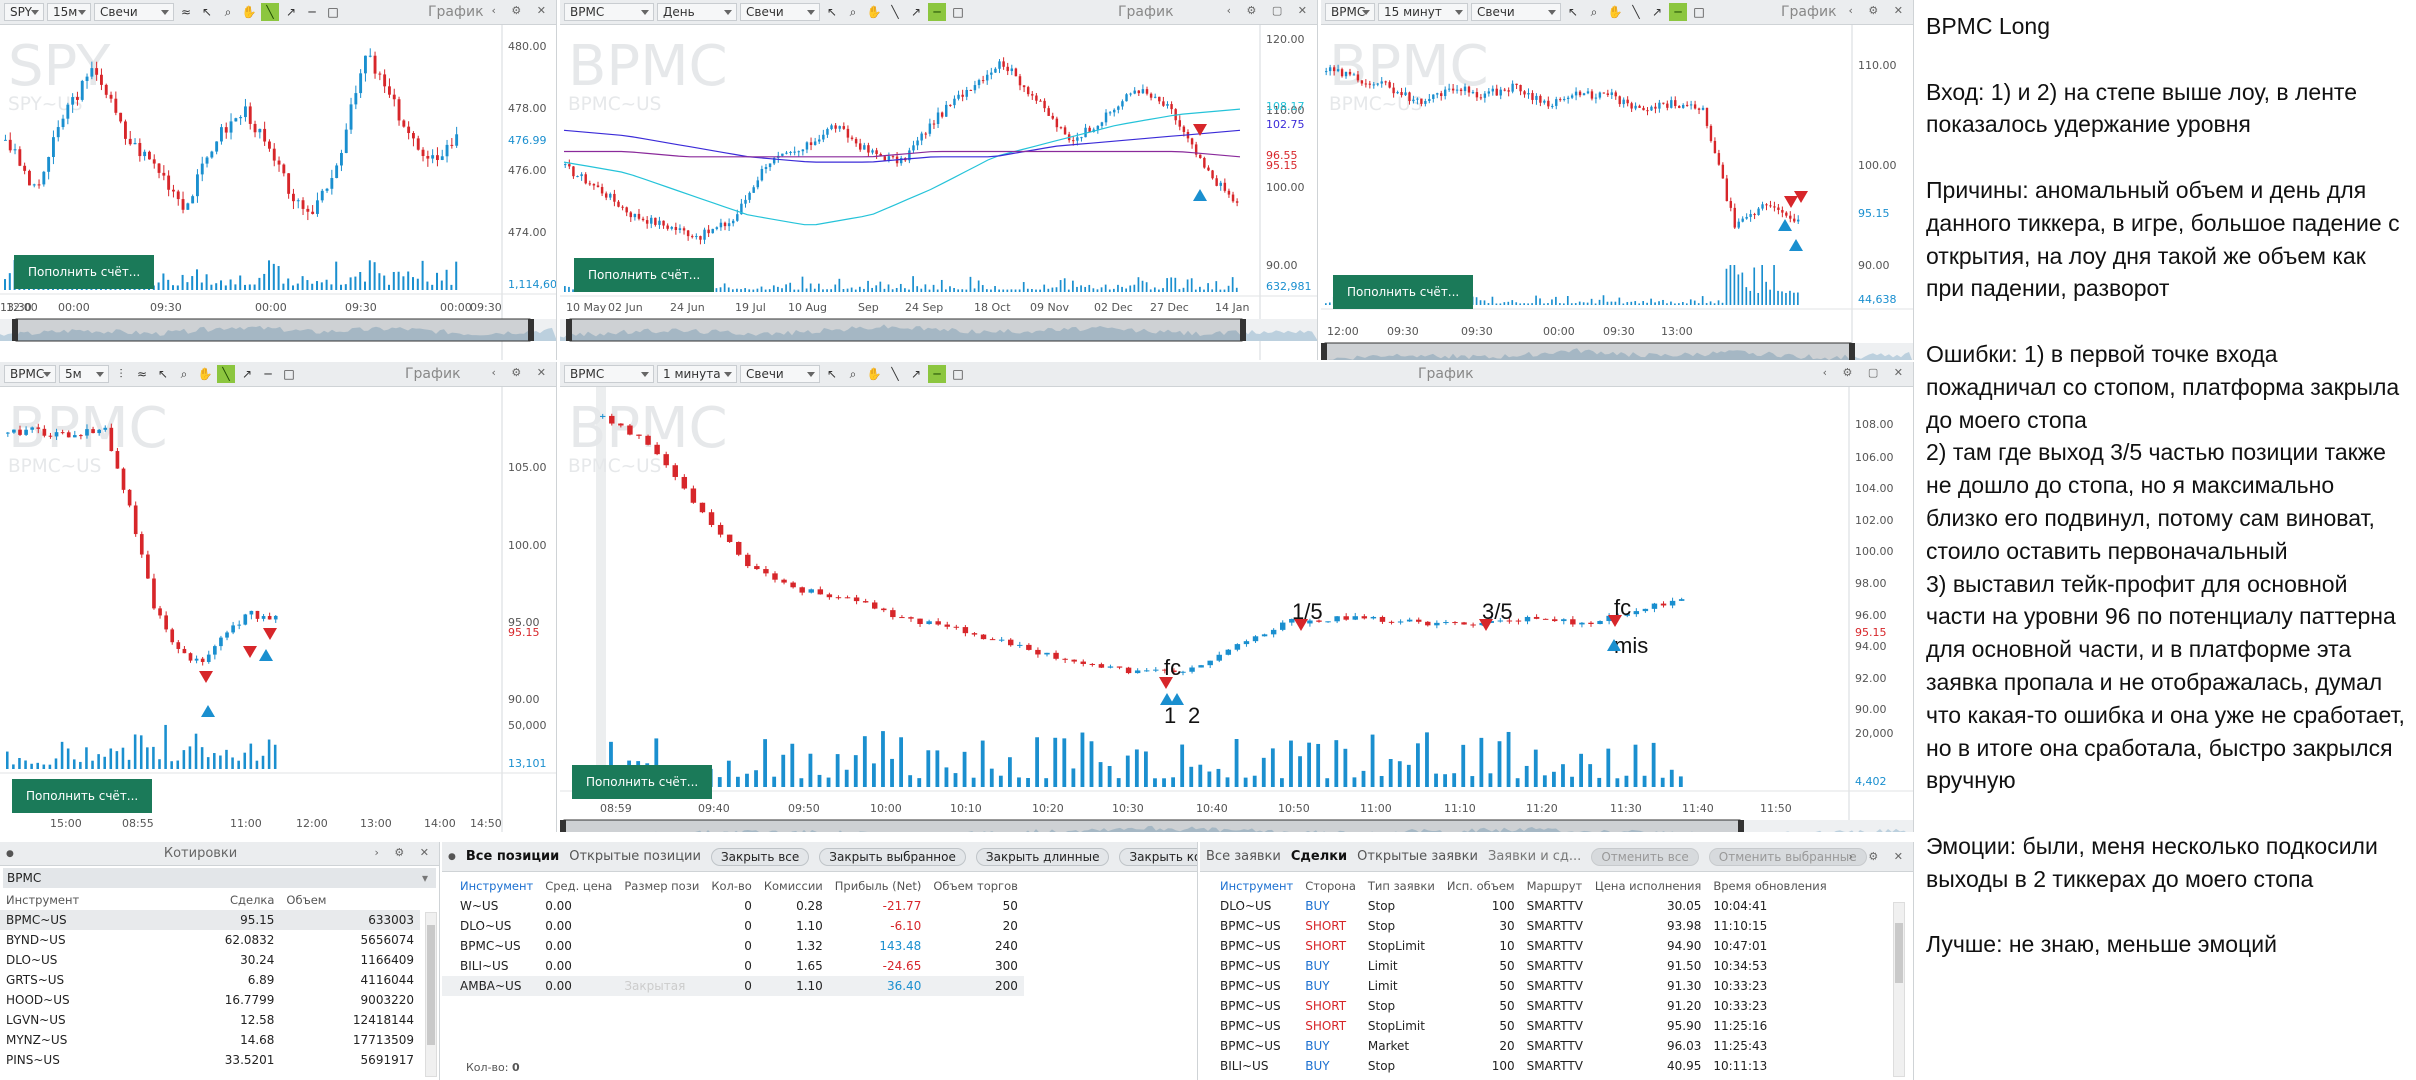  What do you see at coordinates (24, 12) in the screenshot?
I see `ticker-select: SPY` at bounding box center [24, 12].